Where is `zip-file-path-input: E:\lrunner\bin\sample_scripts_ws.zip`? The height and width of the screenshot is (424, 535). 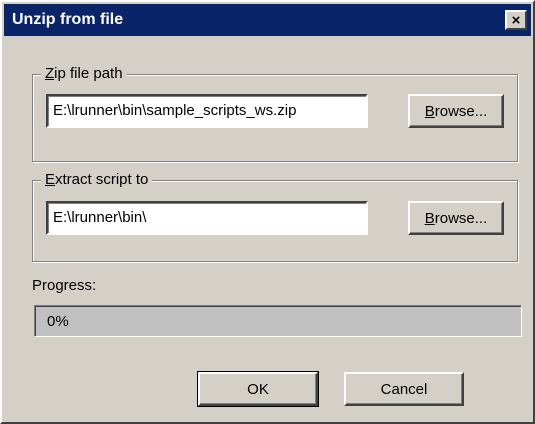 zip-file-path-input: E:\lrunner\bin\sample_scripts_ws.zip is located at coordinates (207, 111).